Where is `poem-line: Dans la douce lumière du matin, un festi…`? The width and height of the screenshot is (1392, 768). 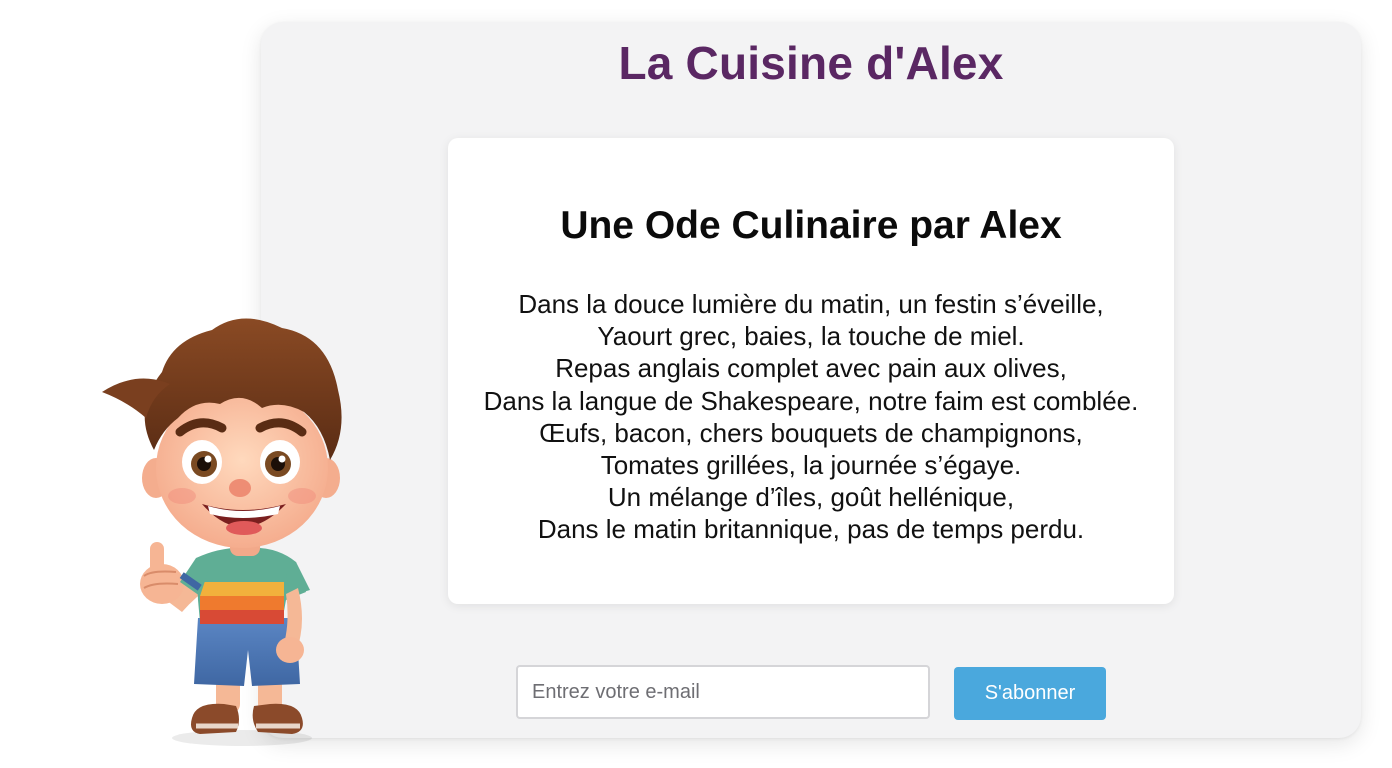
poem-line: Dans la douce lumière du matin, un festi… is located at coordinates (811, 304).